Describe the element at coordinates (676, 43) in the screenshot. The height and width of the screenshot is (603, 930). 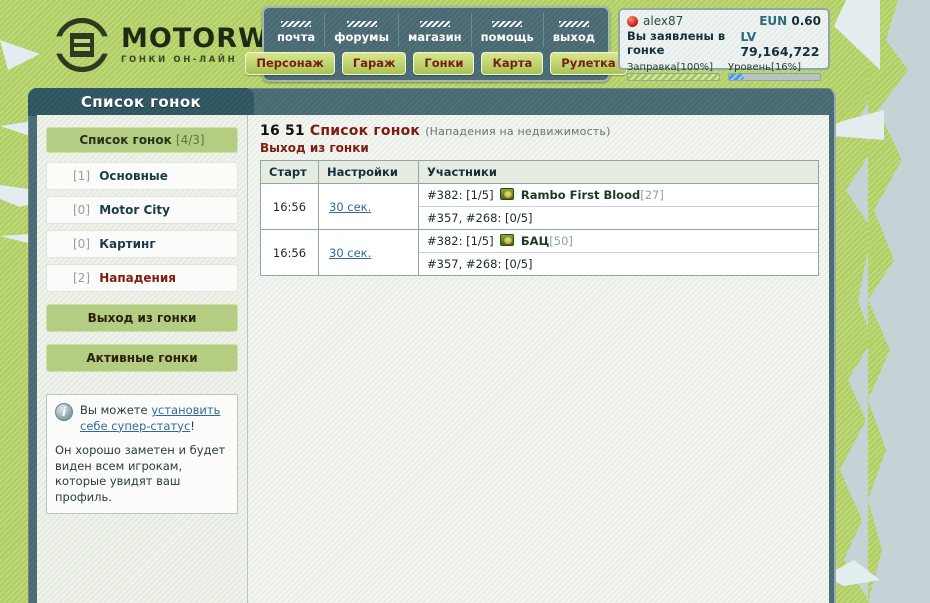
I see `player-state-text: Вы заявлены в гонке` at that location.